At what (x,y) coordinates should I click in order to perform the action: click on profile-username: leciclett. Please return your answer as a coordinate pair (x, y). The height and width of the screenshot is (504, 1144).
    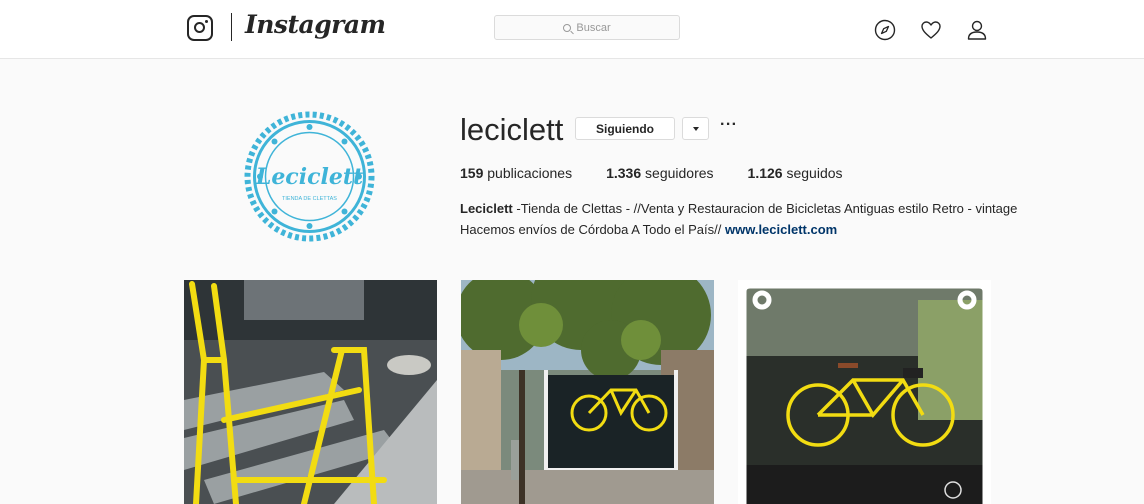
    Looking at the image, I should click on (512, 129).